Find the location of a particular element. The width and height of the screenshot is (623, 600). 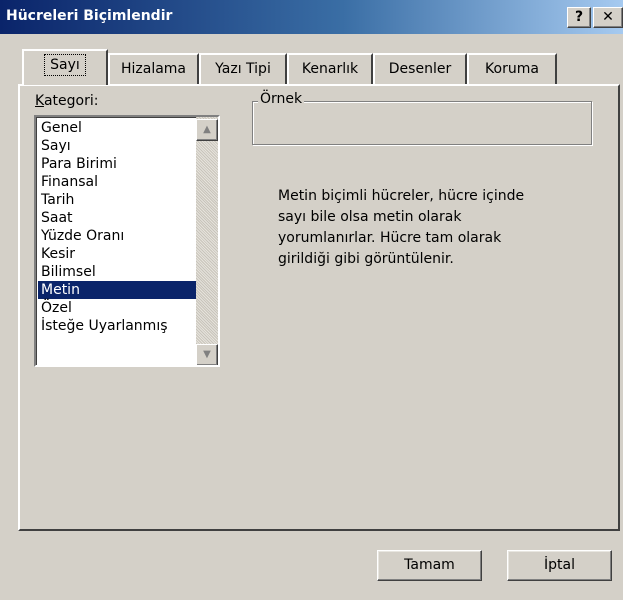

tab-label: Desenler is located at coordinates (420, 69).